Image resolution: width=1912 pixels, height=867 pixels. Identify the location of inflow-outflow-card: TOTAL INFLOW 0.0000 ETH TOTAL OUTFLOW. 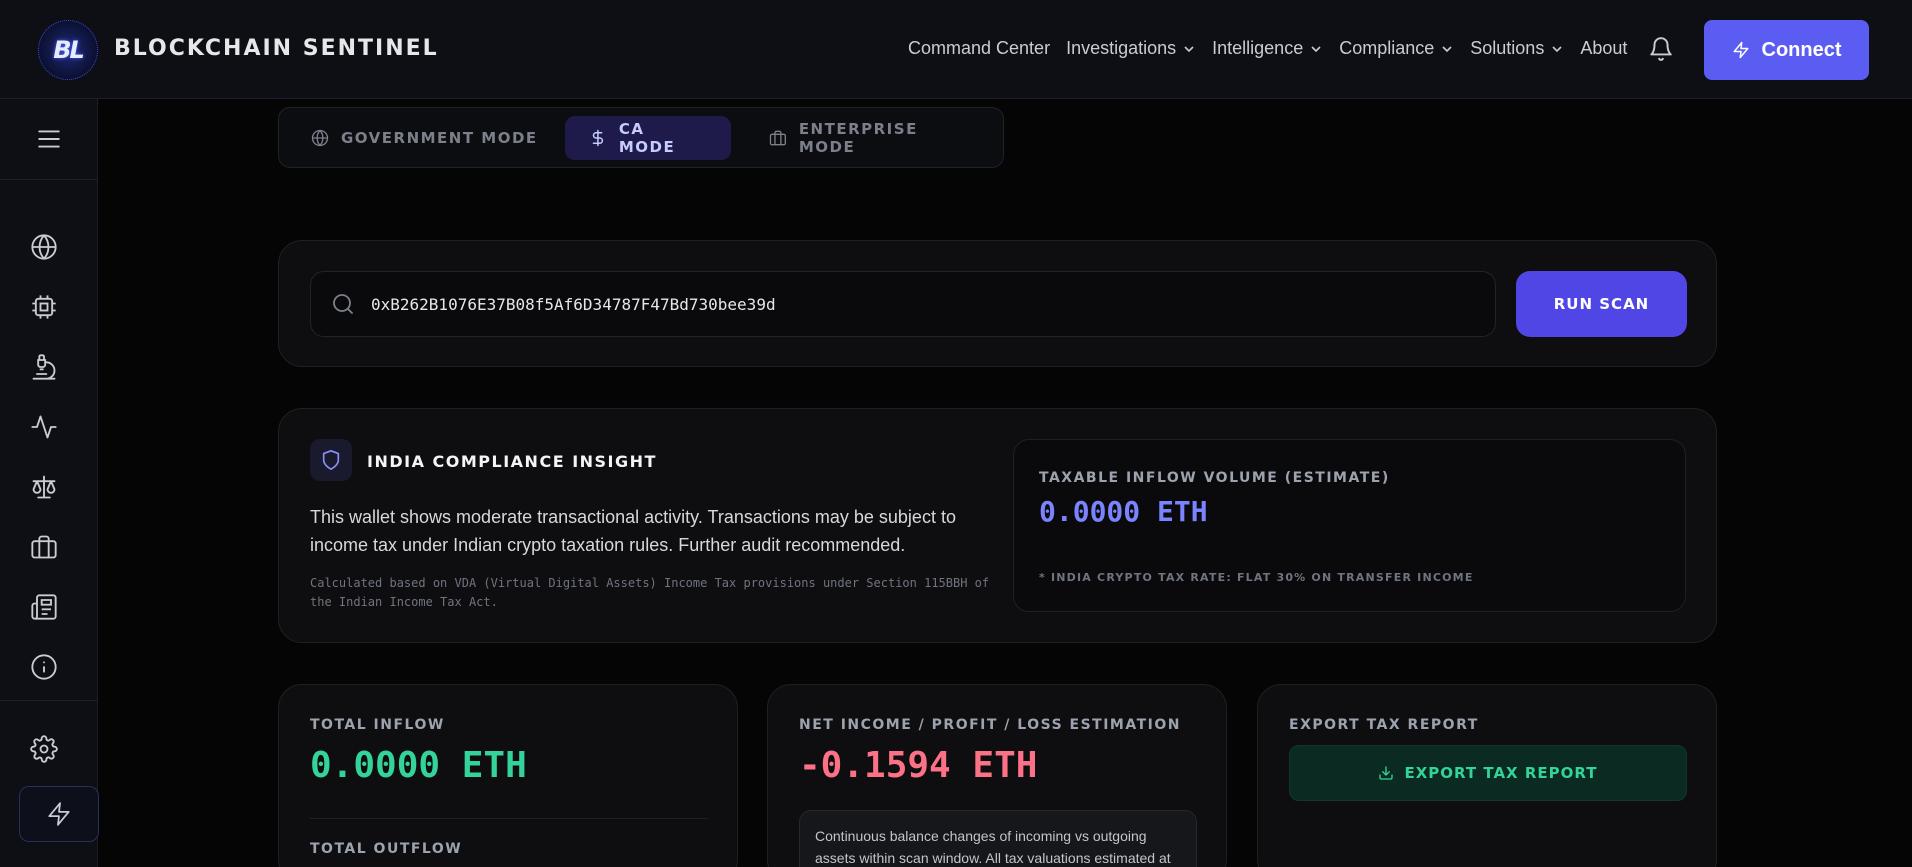
(508, 775).